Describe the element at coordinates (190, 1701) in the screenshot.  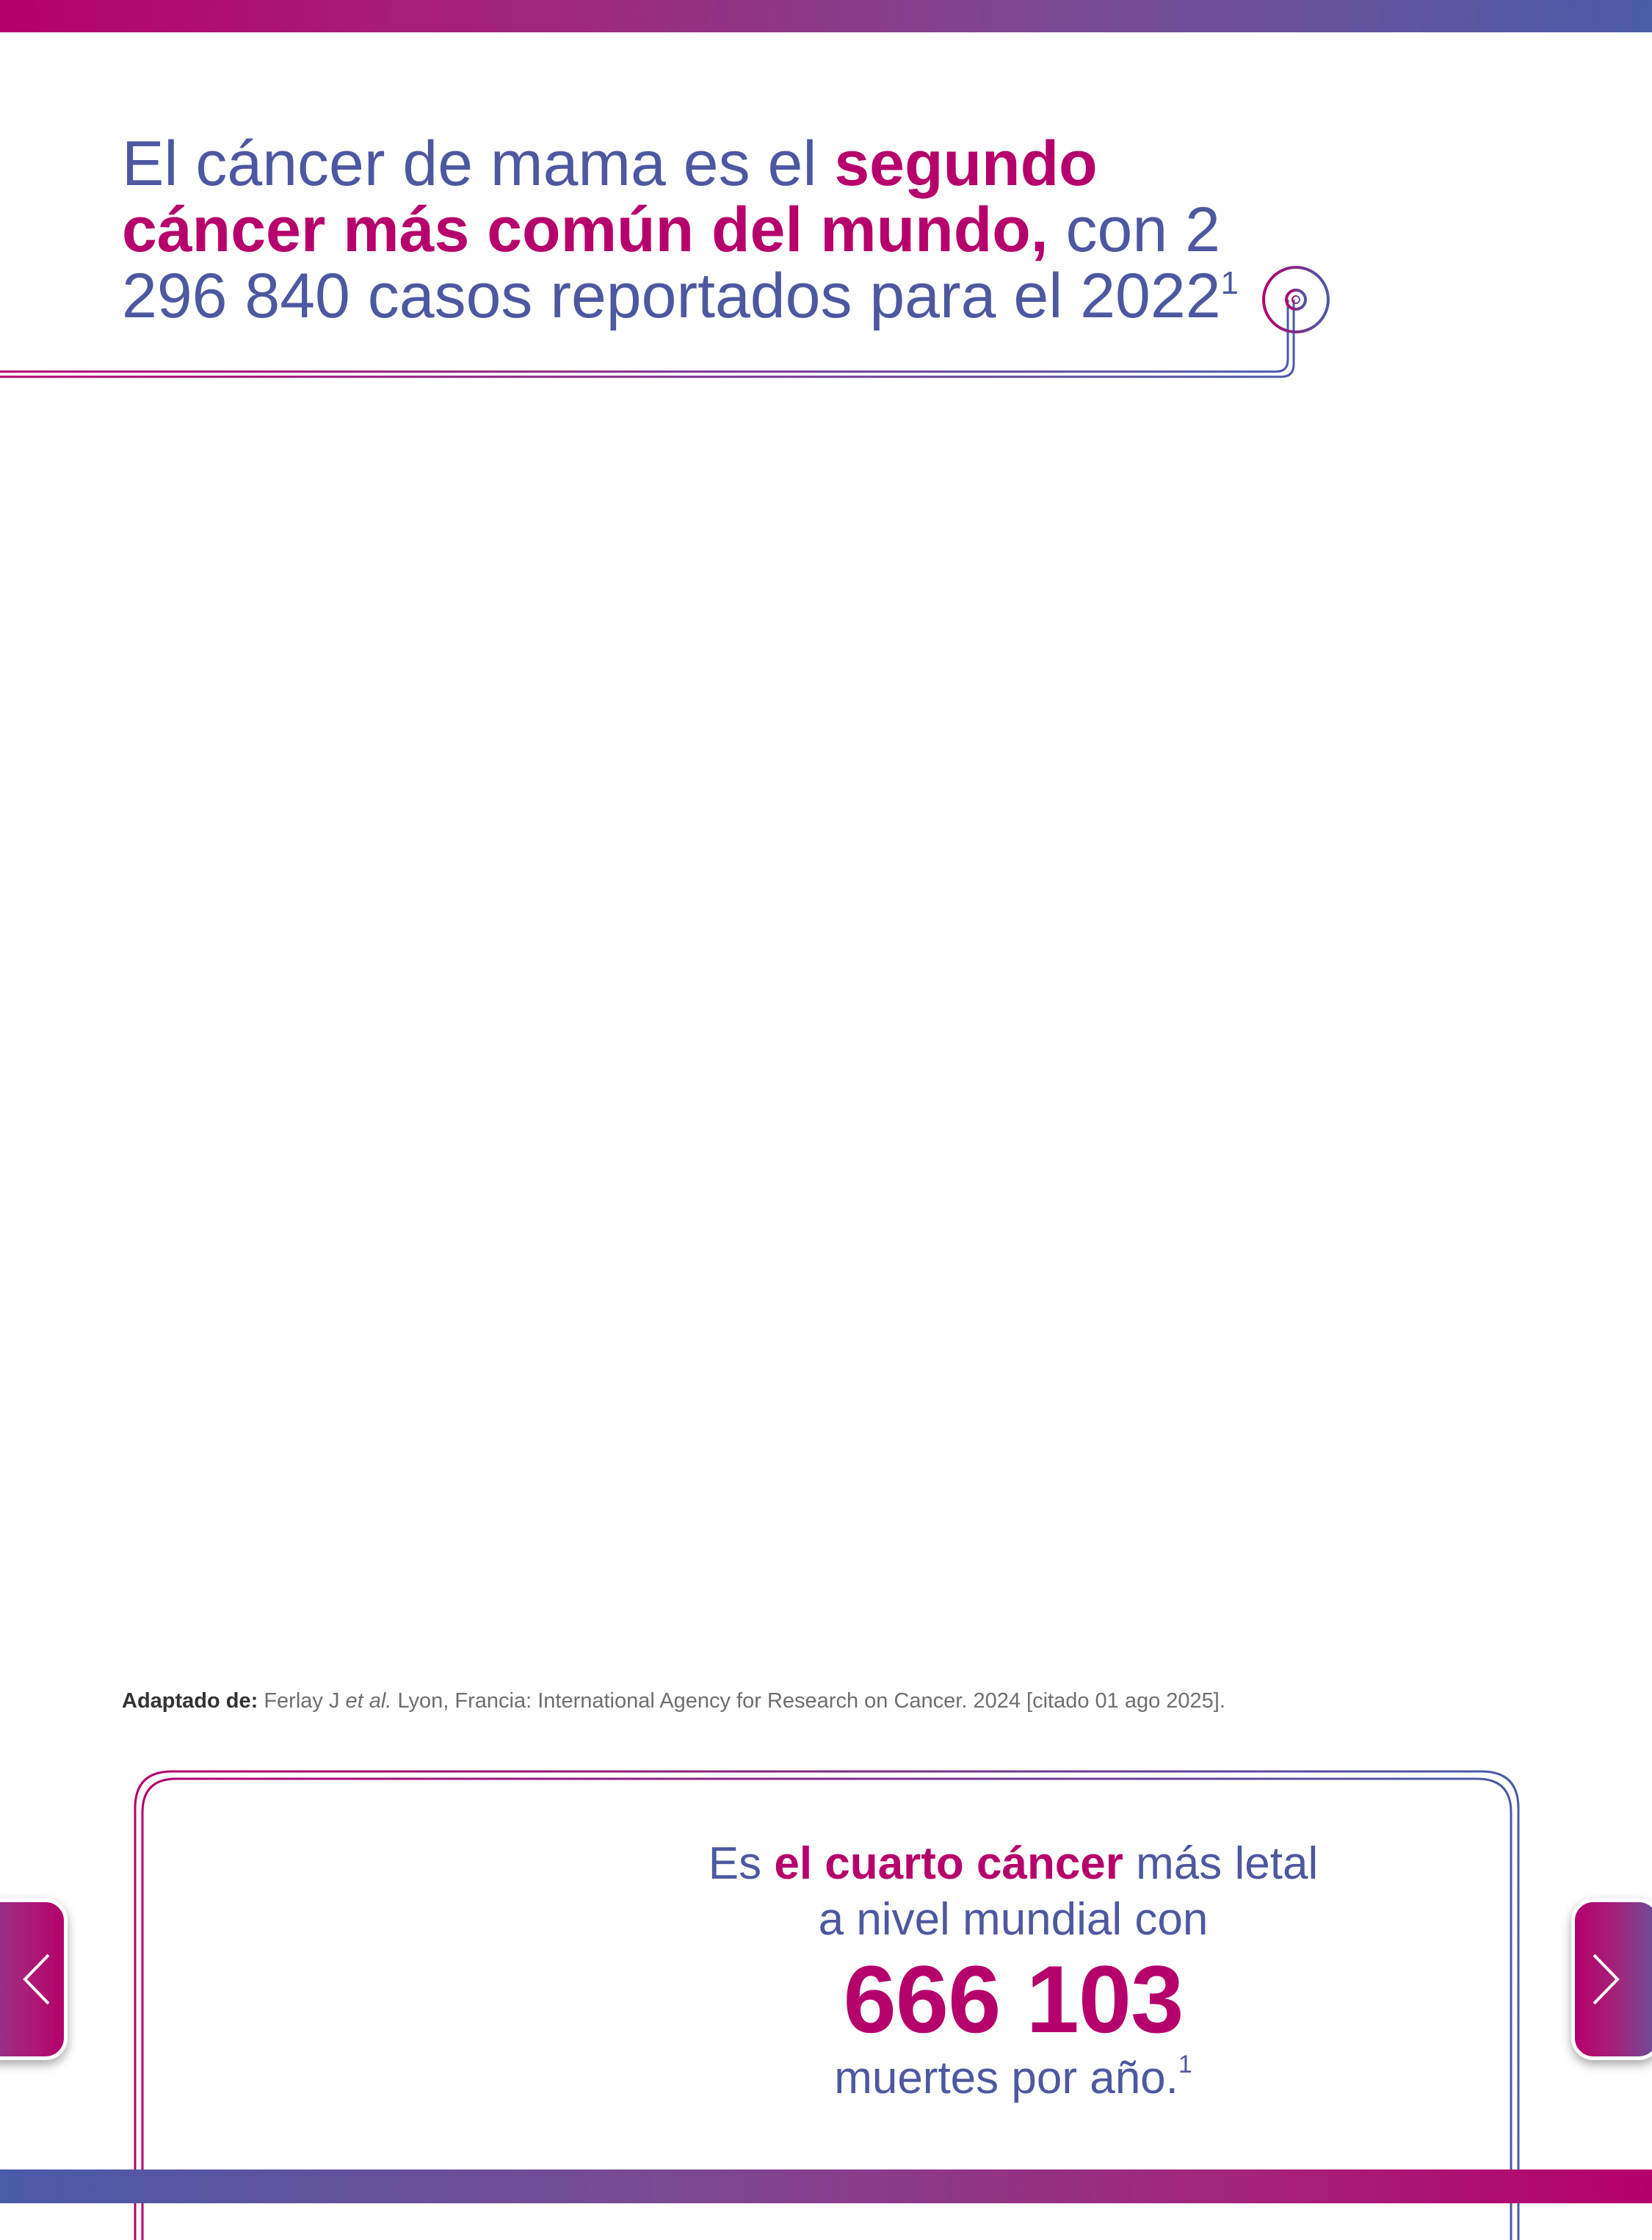
I see `reference-label: Adaptado de:` at that location.